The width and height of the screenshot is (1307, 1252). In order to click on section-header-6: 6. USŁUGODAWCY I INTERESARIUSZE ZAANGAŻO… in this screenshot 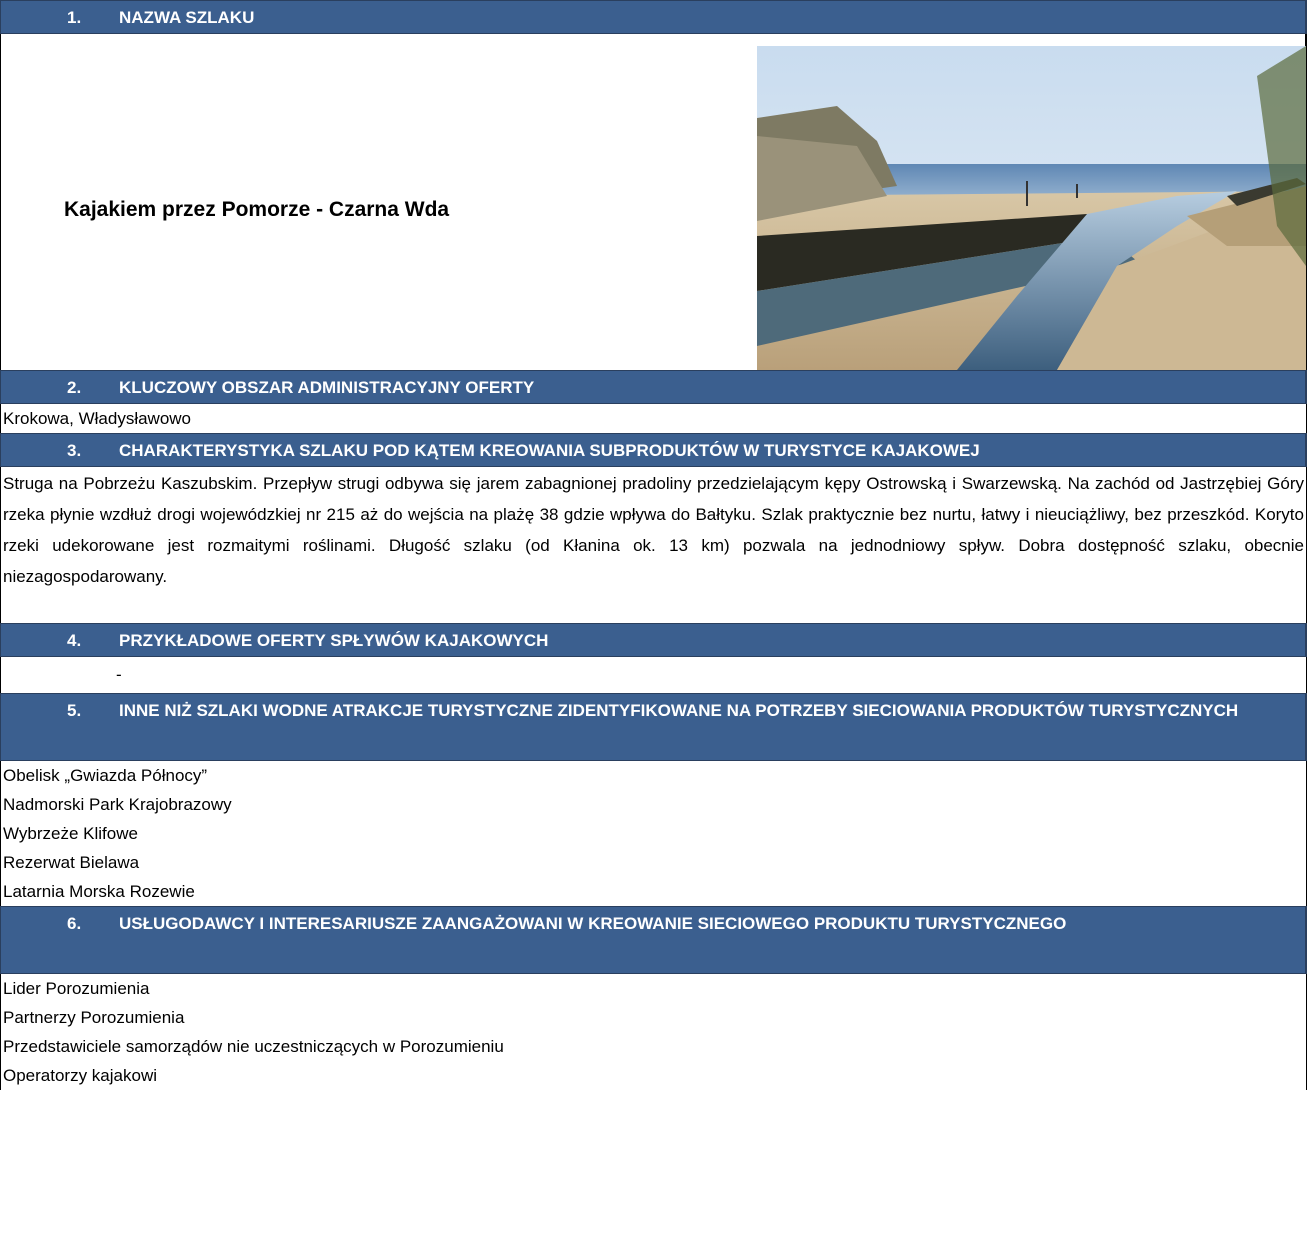, I will do `click(653, 940)`.